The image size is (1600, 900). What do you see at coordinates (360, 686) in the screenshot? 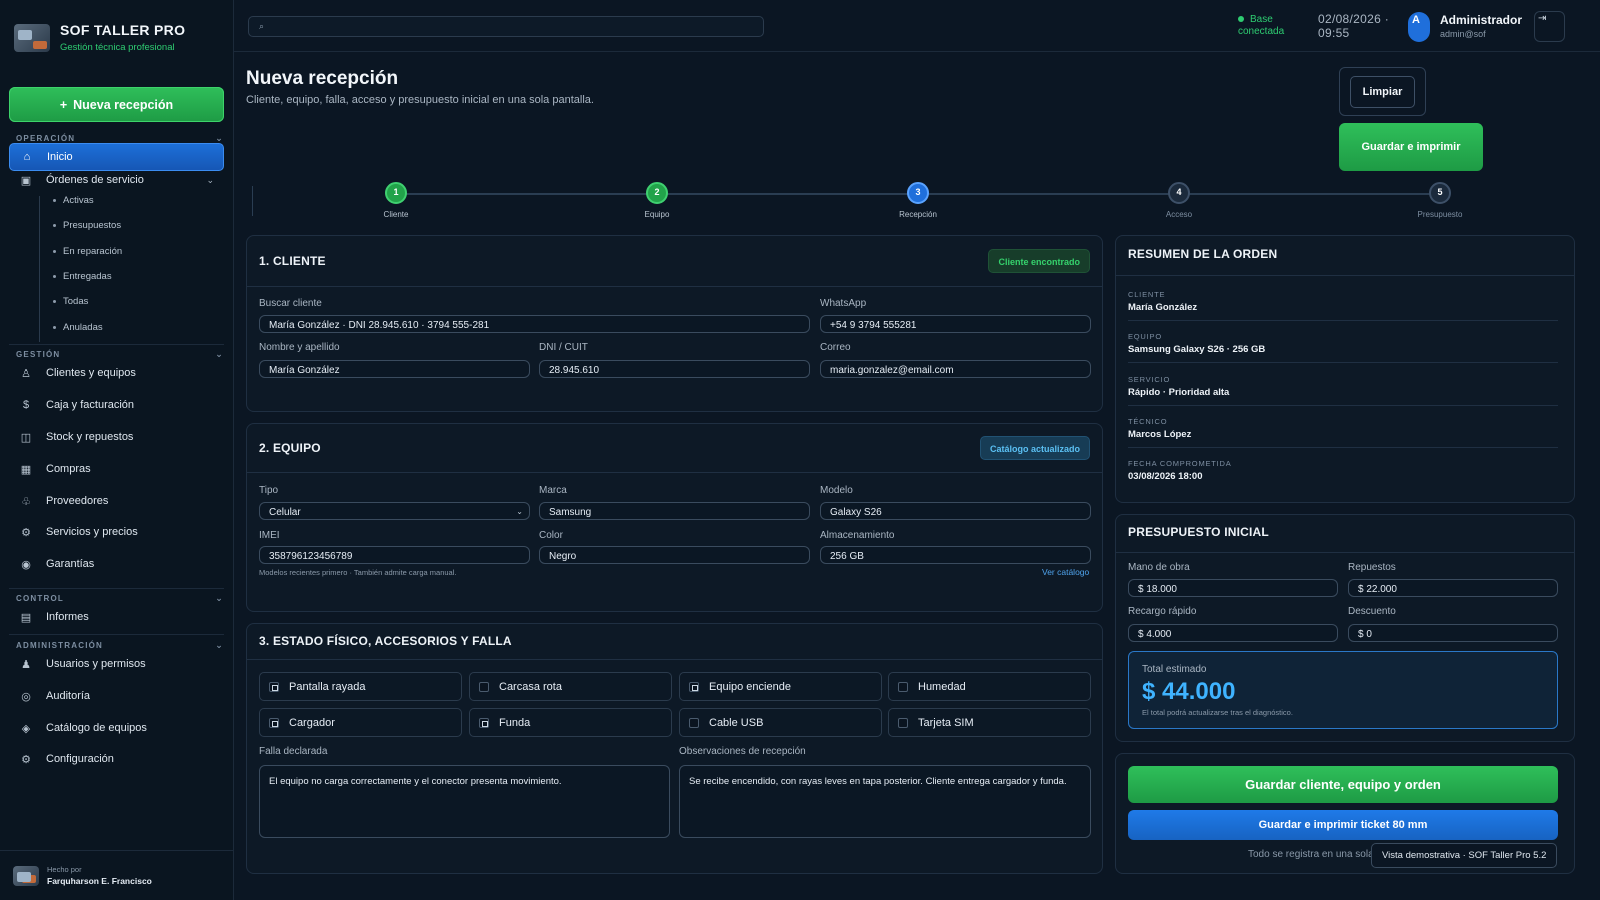
I see `check-pantalla-rayada: Pantalla rayada` at bounding box center [360, 686].